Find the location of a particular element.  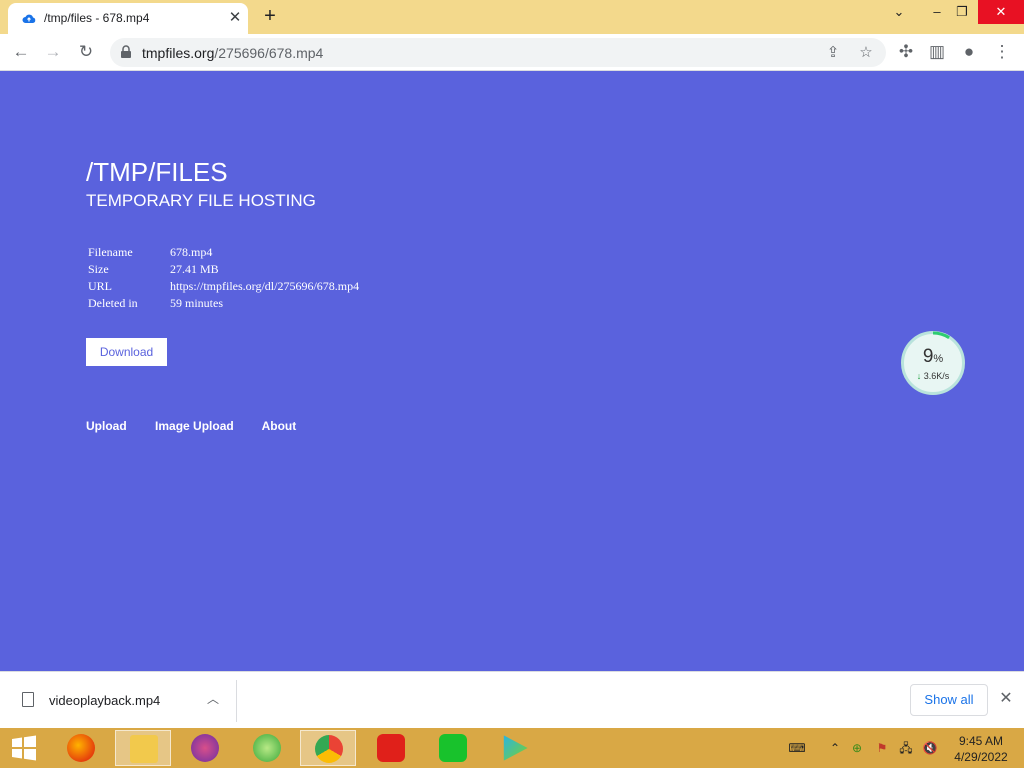

image-upload-link: Image Upload is located at coordinates (194, 426).